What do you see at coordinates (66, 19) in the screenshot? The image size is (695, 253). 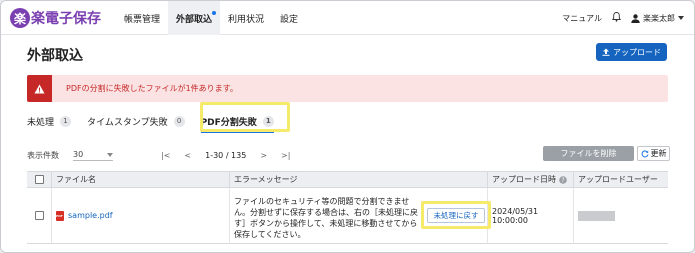 I see `logo-text: 楽電子保存` at bounding box center [66, 19].